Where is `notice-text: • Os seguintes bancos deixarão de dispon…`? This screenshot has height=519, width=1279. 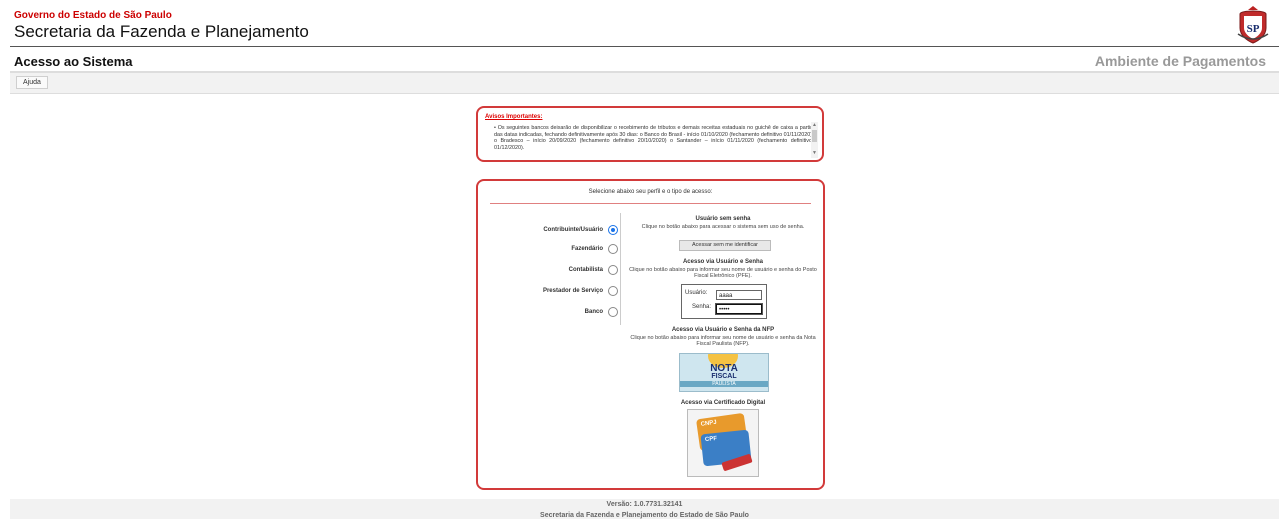
notice-text: • Os seguintes bancos deixarão de dispon… is located at coordinates (653, 138).